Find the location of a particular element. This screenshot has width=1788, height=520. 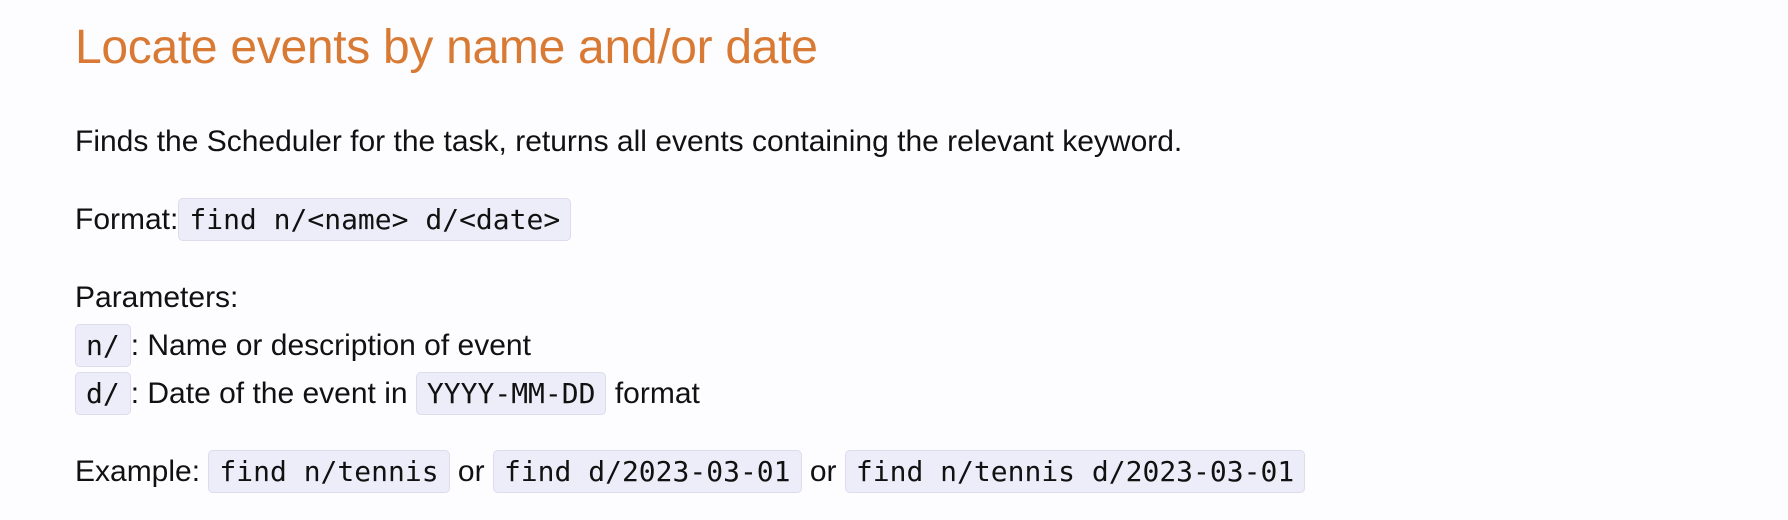

parameters-label: Parameters: is located at coordinates (157, 297).